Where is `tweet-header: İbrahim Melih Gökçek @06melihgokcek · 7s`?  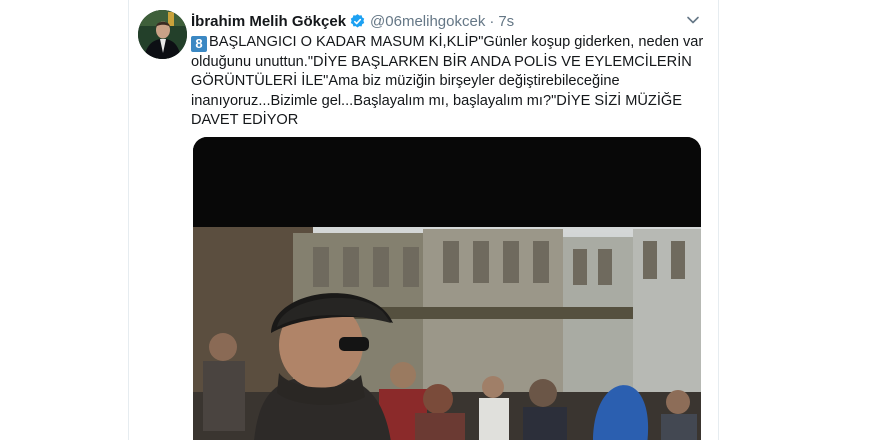 tweet-header: İbrahim Melih Gökçek @06melihgokcek · 7s is located at coordinates (446, 21).